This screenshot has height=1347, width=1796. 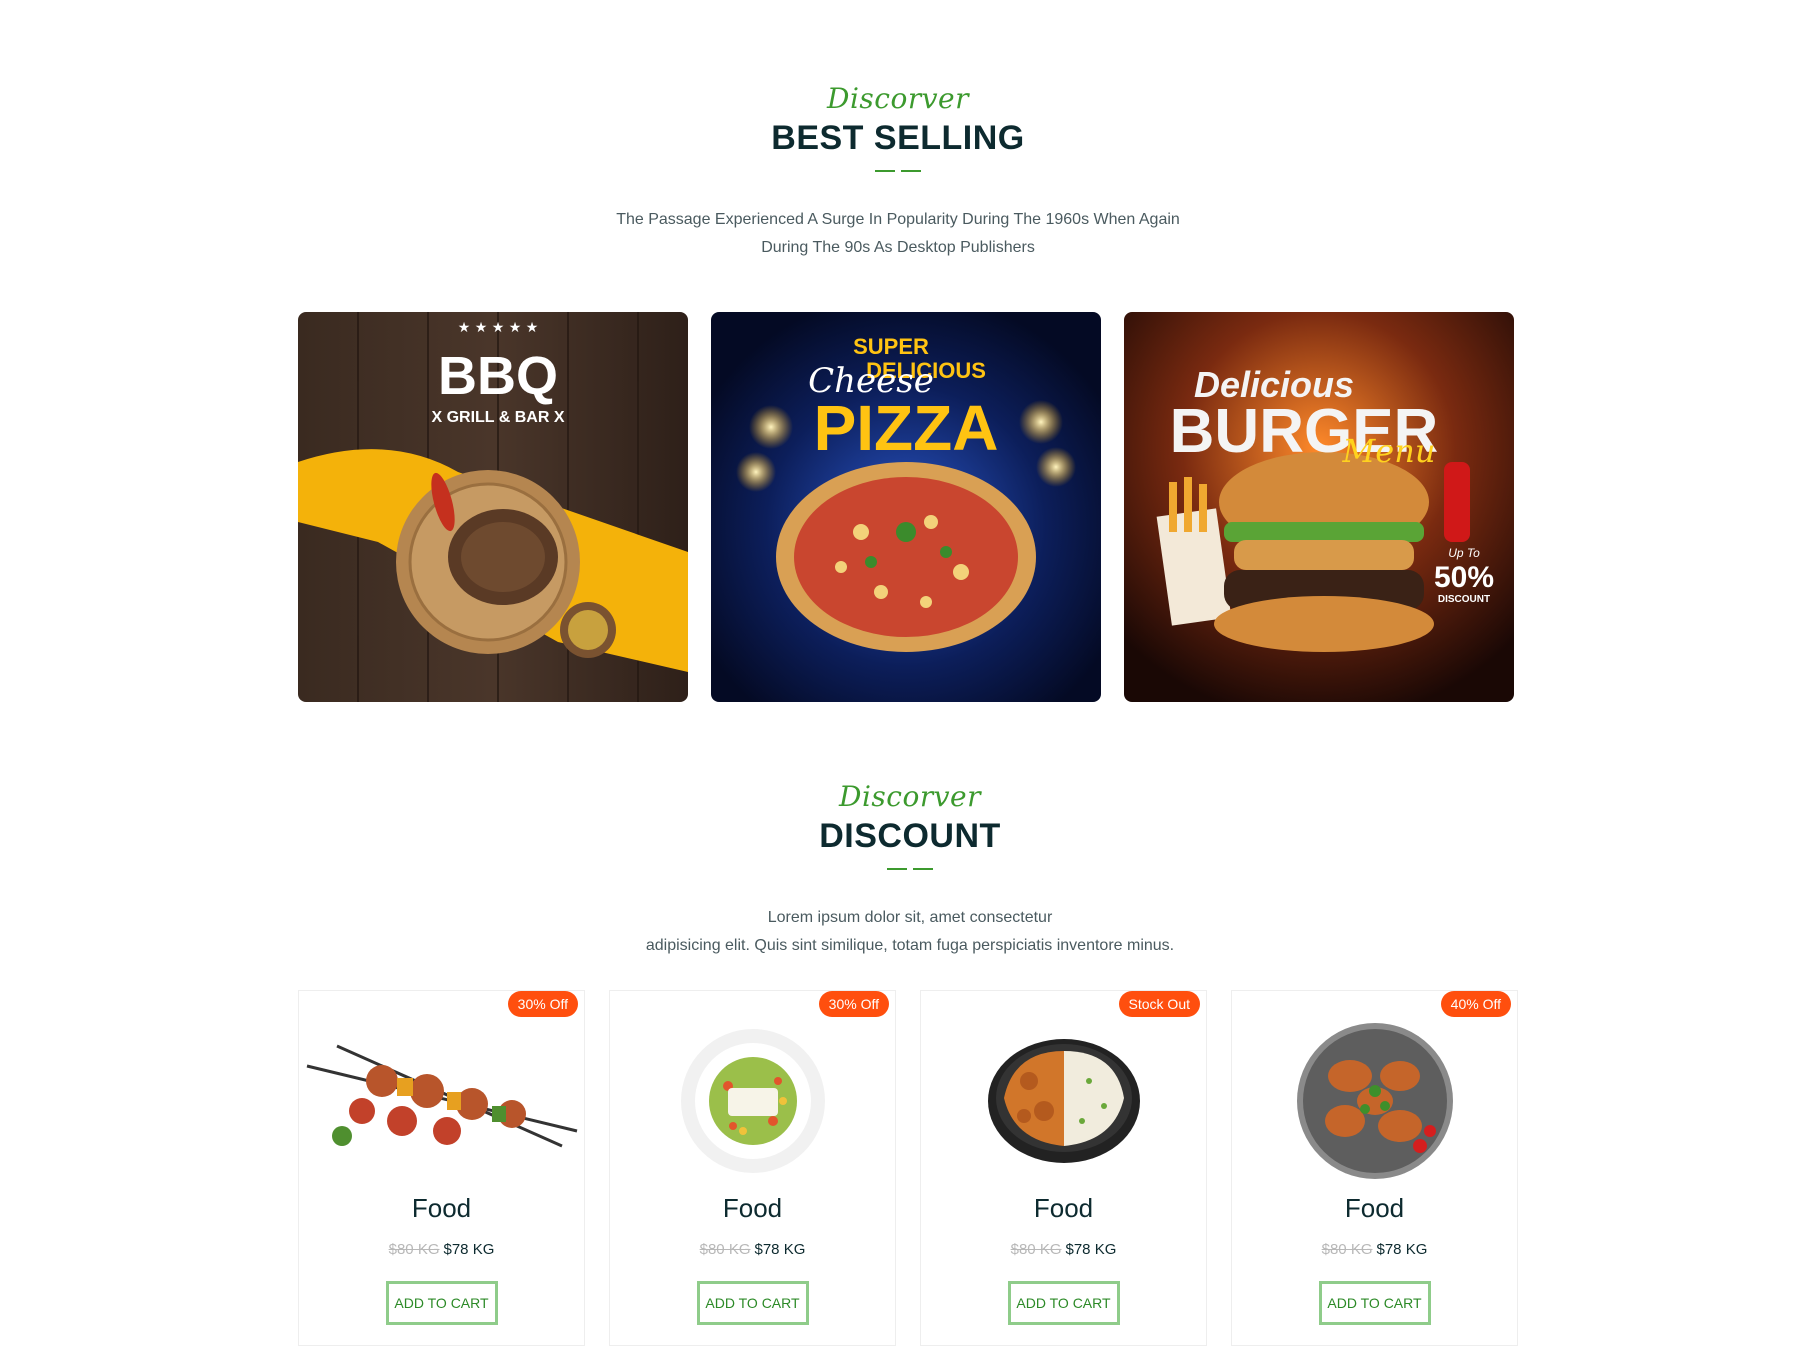 I want to click on burger-promo-label: DISCOUNT, so click(x=1464, y=599).